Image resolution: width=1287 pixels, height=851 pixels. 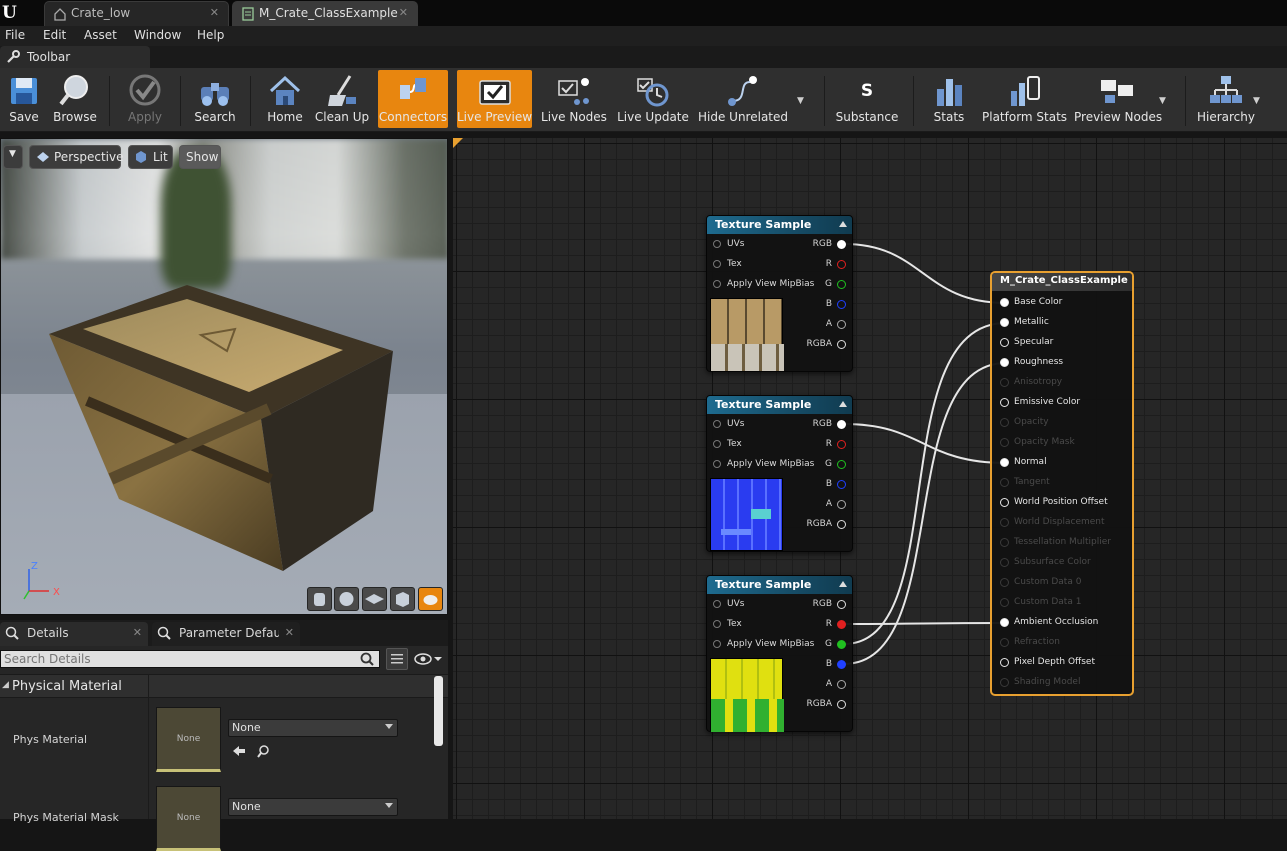 I want to click on hierarchy-button: Hierarchy, so click(x=1226, y=99).